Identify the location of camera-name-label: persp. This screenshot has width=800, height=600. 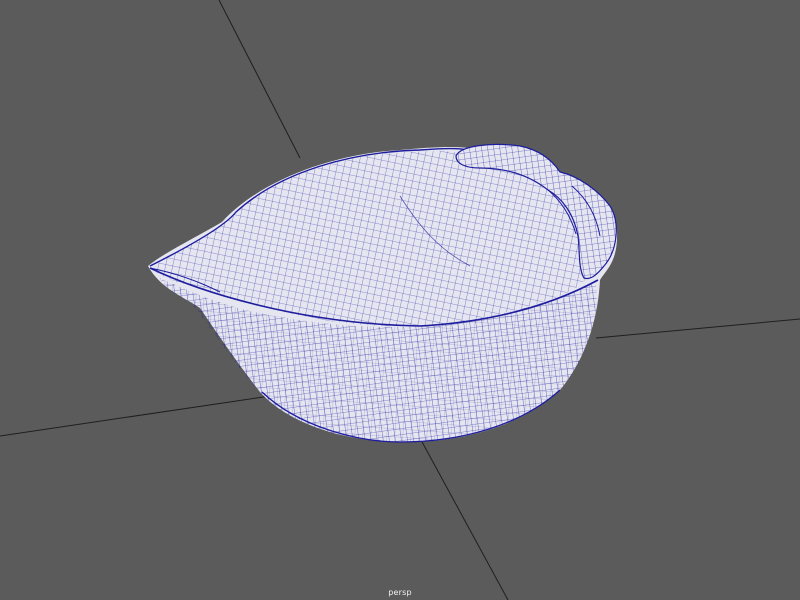
(400, 592).